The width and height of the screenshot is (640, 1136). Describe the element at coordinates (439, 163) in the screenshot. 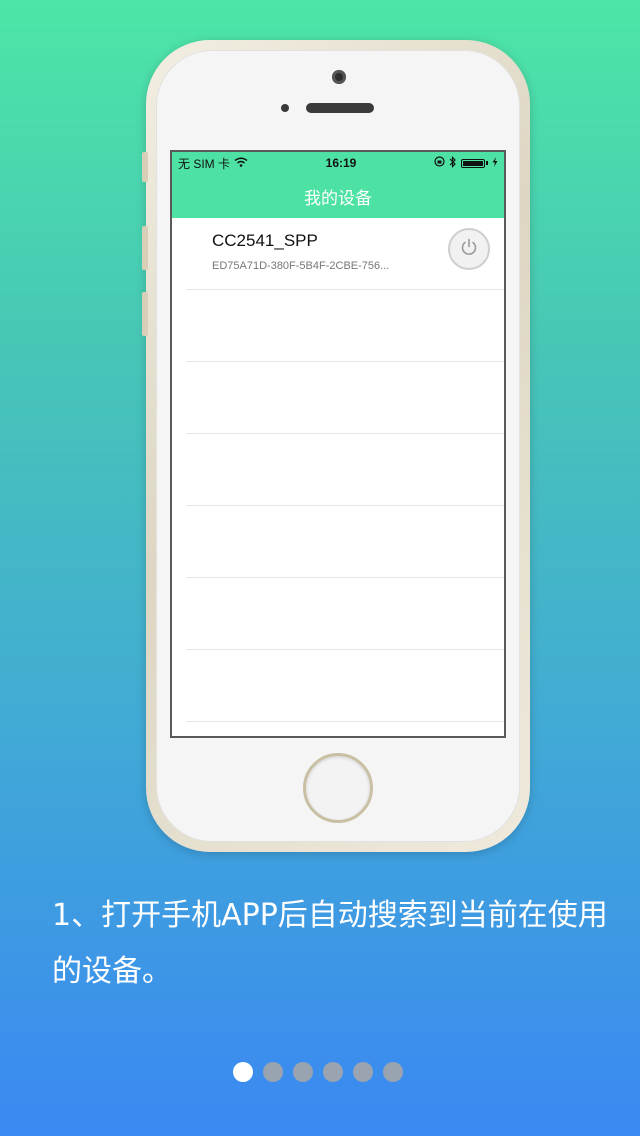

I see `rotation-lock-icon` at that location.